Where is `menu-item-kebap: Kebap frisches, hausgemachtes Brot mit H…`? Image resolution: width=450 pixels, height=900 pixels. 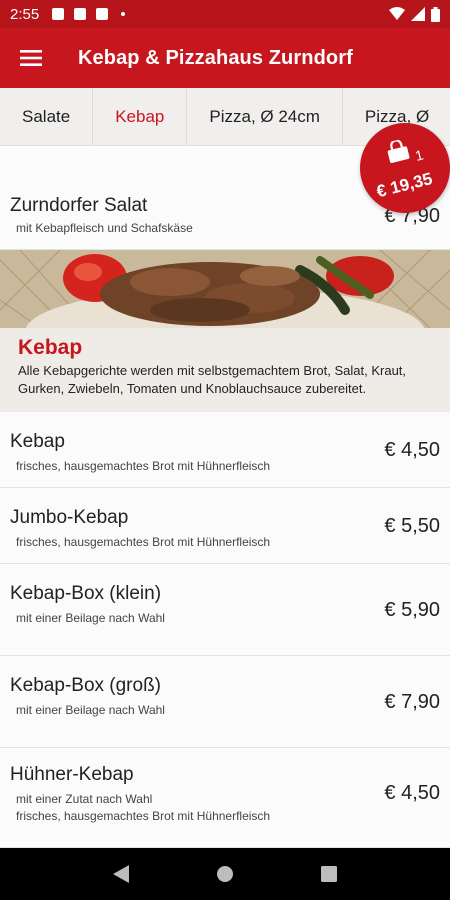 menu-item-kebap: Kebap frisches, hausgemachtes Brot mit H… is located at coordinates (225, 450).